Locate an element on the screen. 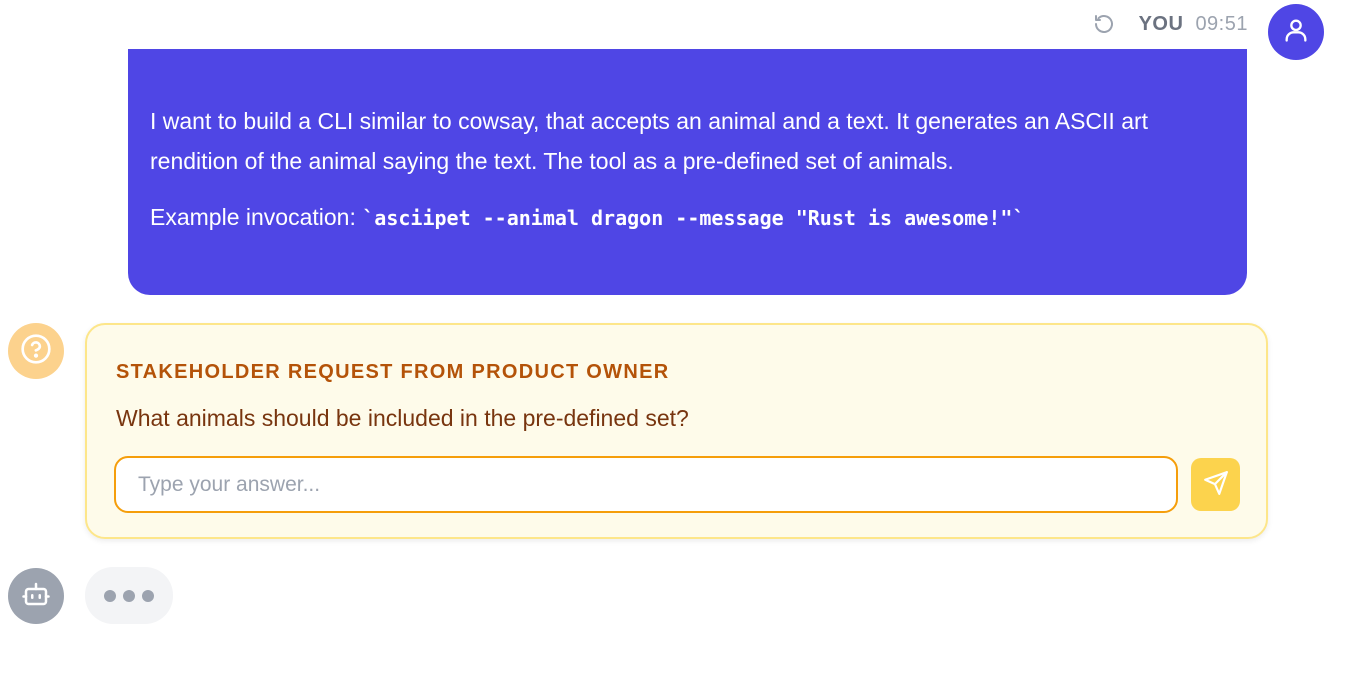 This screenshot has width=1346, height=682. send-button is located at coordinates (1215, 484).